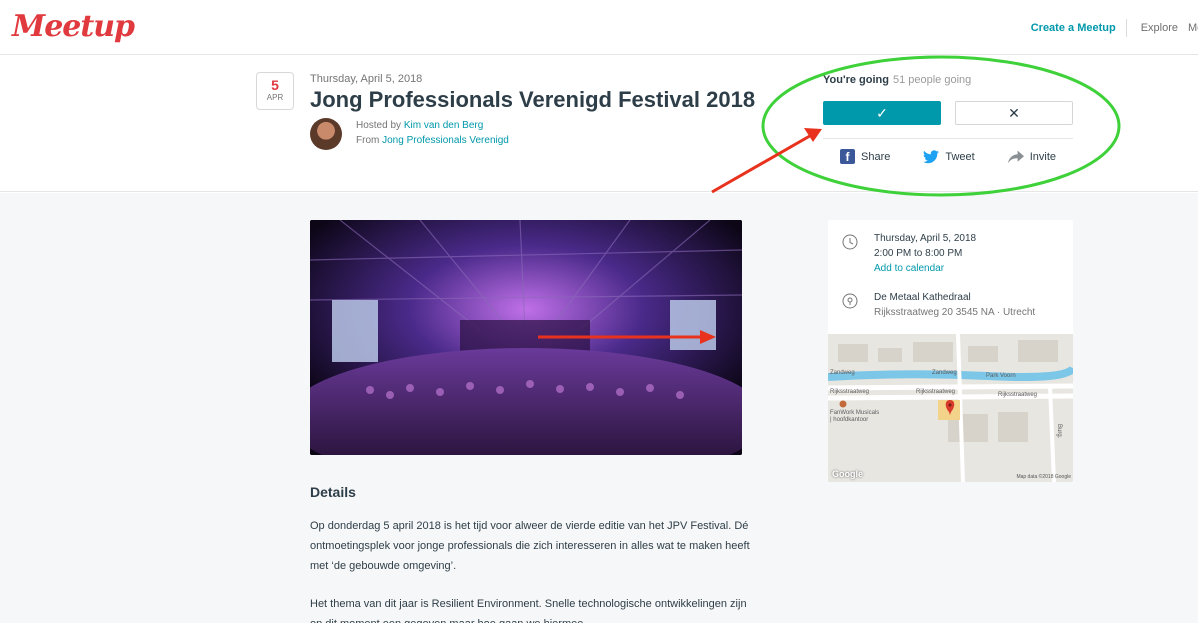  Describe the element at coordinates (849, 420) in the screenshot. I see `map-label-fanwork-office: | hoofdkantoor` at that location.